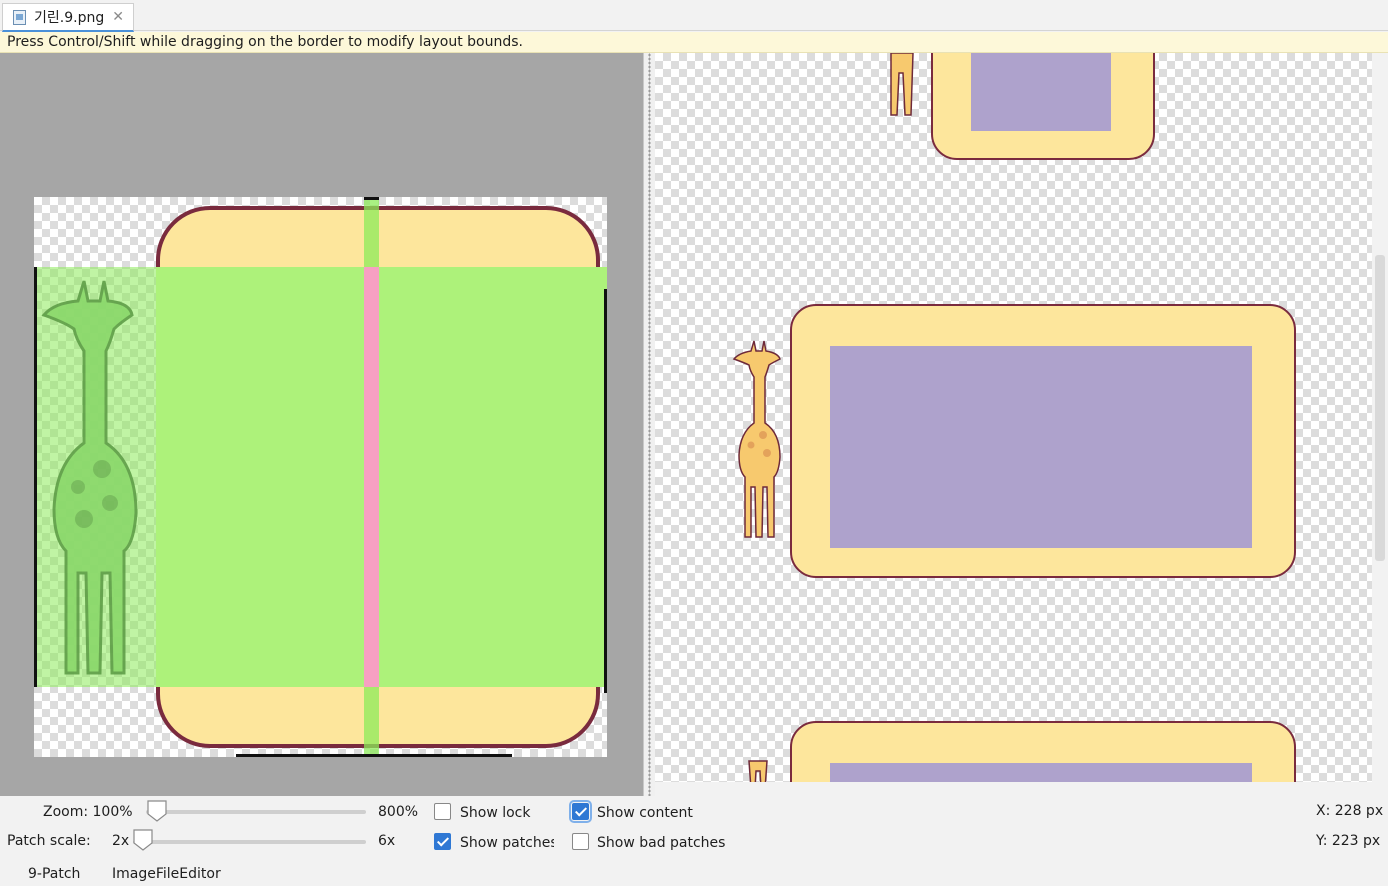 This screenshot has height=886, width=1388. Describe the element at coordinates (398, 812) in the screenshot. I see `zoom-max-label: 800%` at that location.